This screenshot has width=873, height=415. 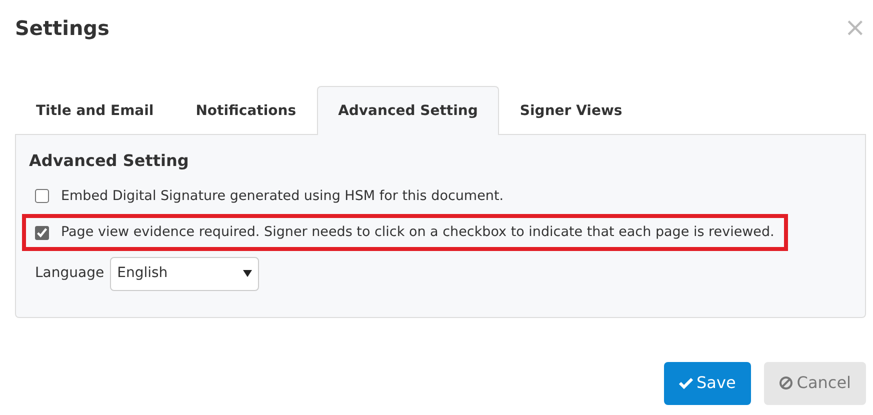 What do you see at coordinates (815, 383) in the screenshot?
I see `cancel-button: Cancel` at bounding box center [815, 383].